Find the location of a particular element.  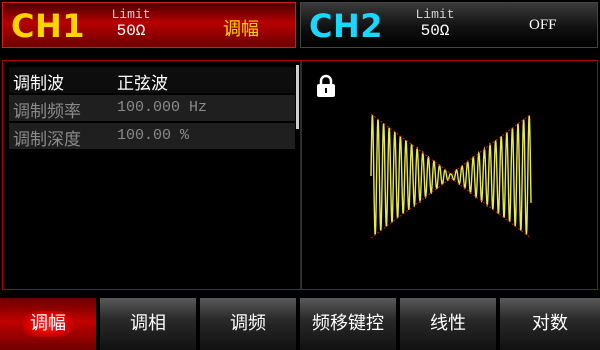

ch2-label: CH2 is located at coordinates (346, 26).